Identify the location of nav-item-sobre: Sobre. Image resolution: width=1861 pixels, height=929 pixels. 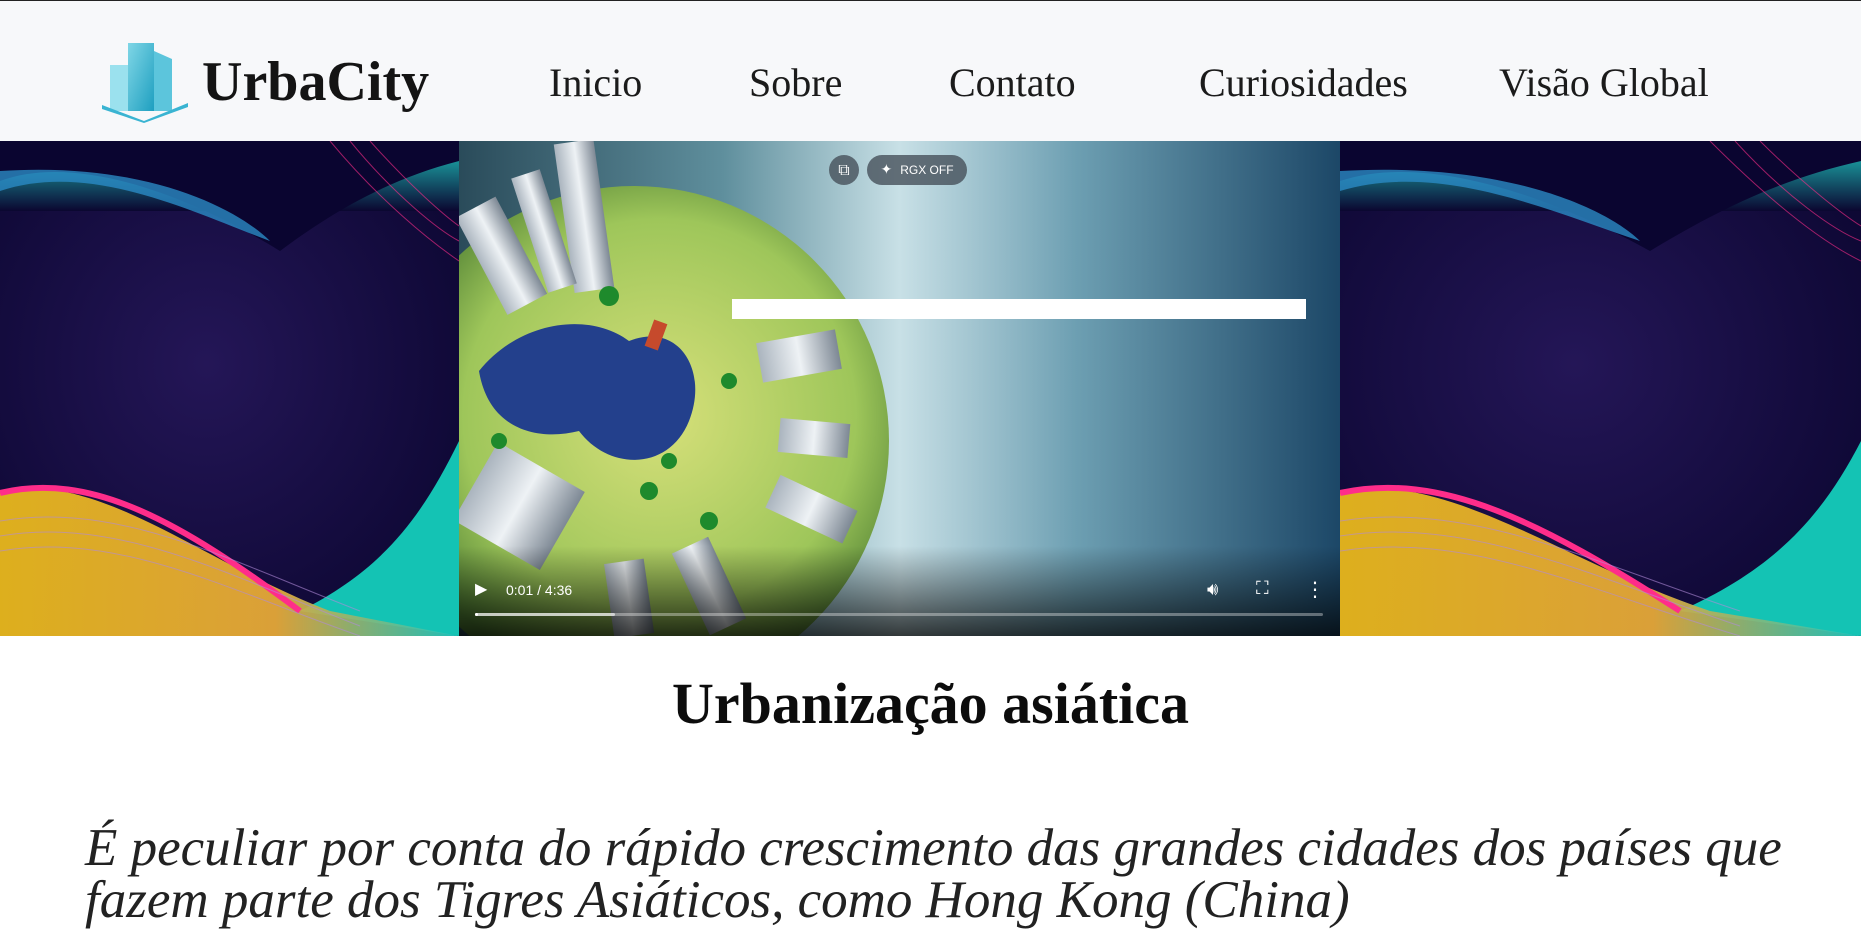
(795, 83).